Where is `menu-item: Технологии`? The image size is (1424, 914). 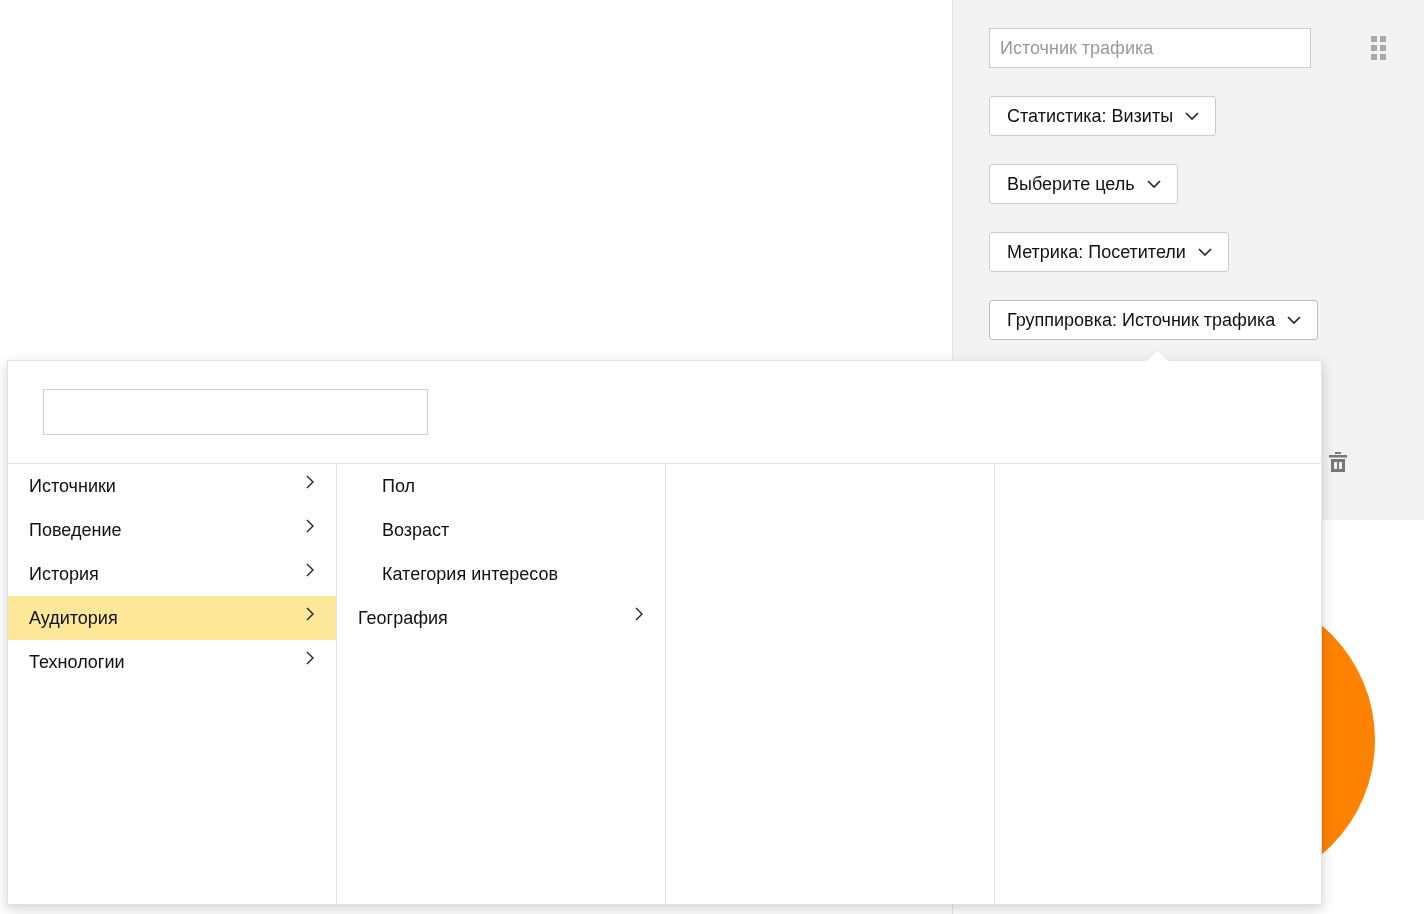 menu-item: Технологии is located at coordinates (172, 662).